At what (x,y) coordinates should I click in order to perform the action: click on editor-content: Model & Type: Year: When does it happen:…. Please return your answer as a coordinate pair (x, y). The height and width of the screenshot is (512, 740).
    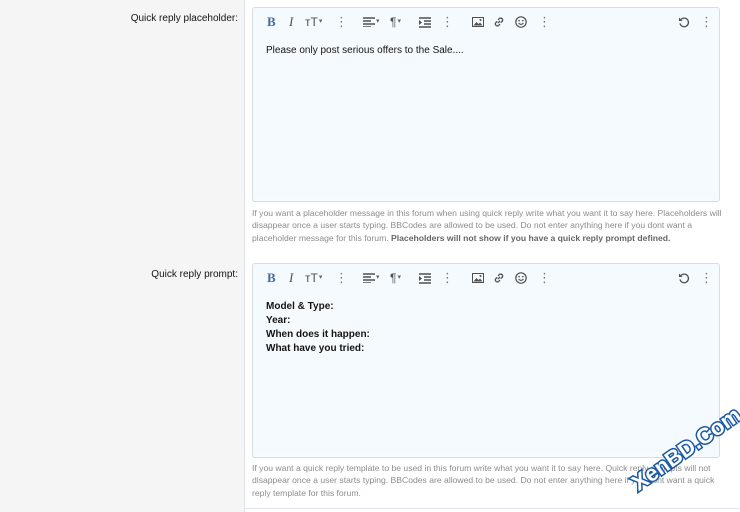
    Looking at the image, I should click on (486, 328).